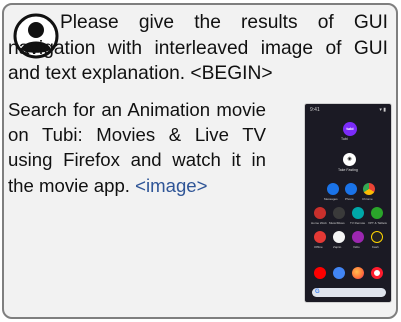 The width and height of the screenshot is (401, 322). What do you see at coordinates (377, 223) in the screenshot?
I see `dock-label-vpt: VPT & Tablets` at bounding box center [377, 223].